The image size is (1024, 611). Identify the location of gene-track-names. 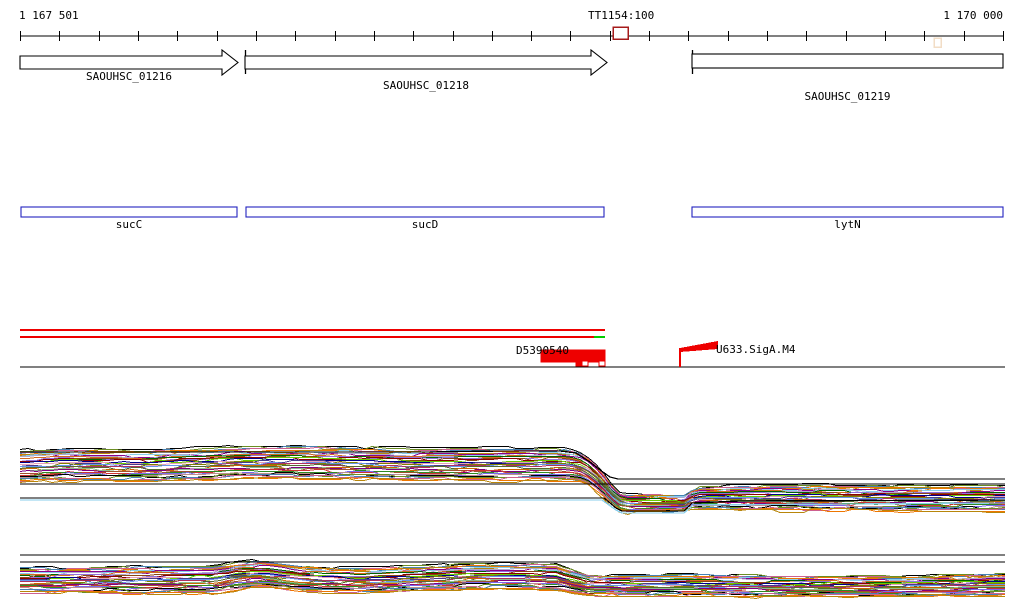
(512, 212).